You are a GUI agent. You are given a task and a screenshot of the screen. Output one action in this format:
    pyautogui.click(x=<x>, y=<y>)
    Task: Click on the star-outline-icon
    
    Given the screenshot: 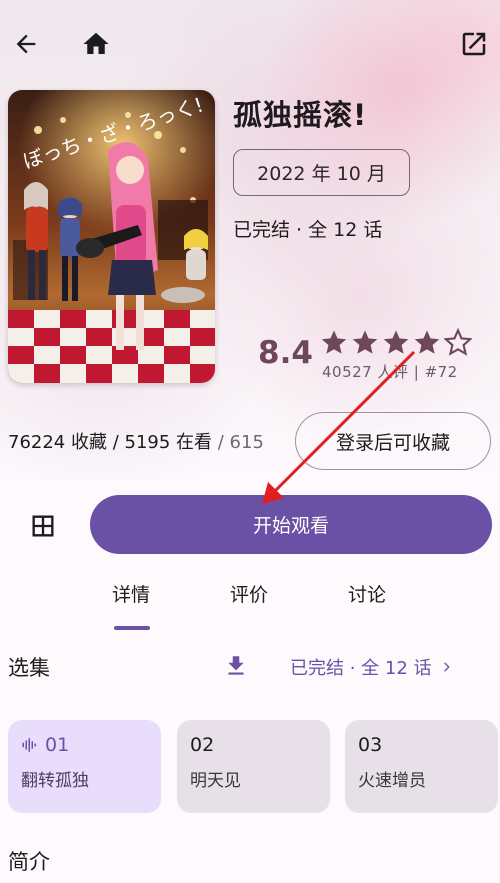 What is the action you would take?
    pyautogui.click(x=458, y=342)
    